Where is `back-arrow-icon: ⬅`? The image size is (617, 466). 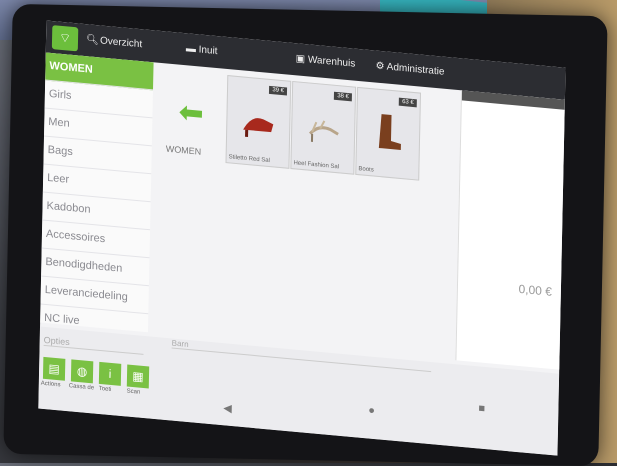
back-arrow-icon: ⬅ is located at coordinates (191, 113).